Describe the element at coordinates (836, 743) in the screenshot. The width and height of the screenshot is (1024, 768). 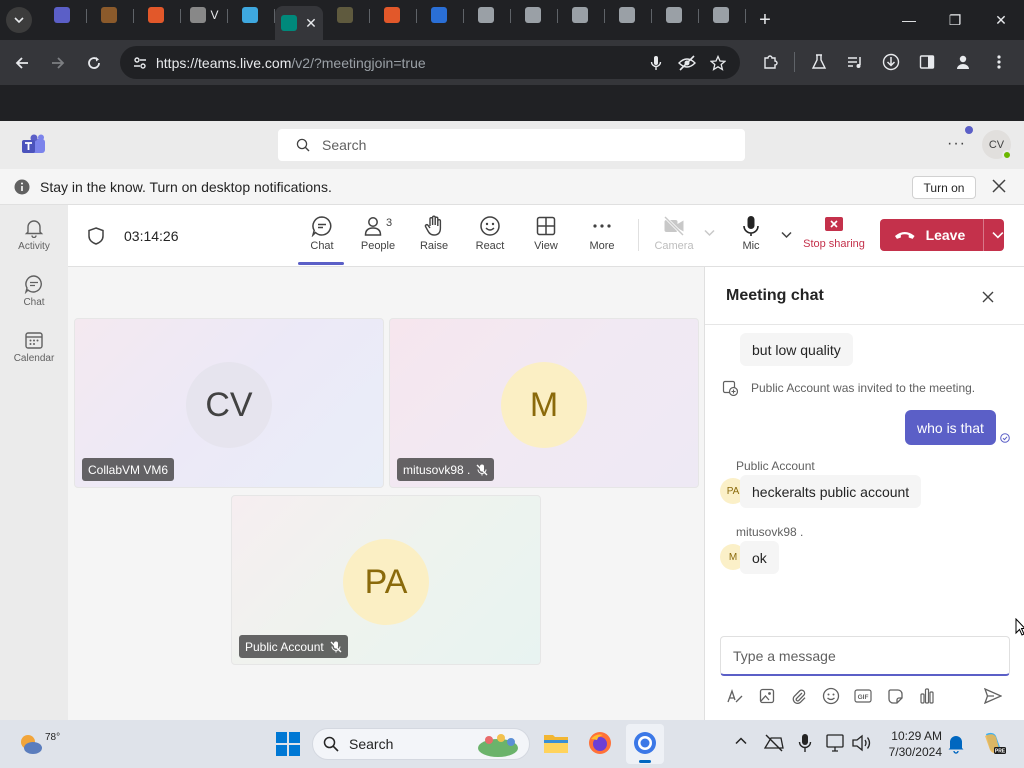
I see `display-icon` at that location.